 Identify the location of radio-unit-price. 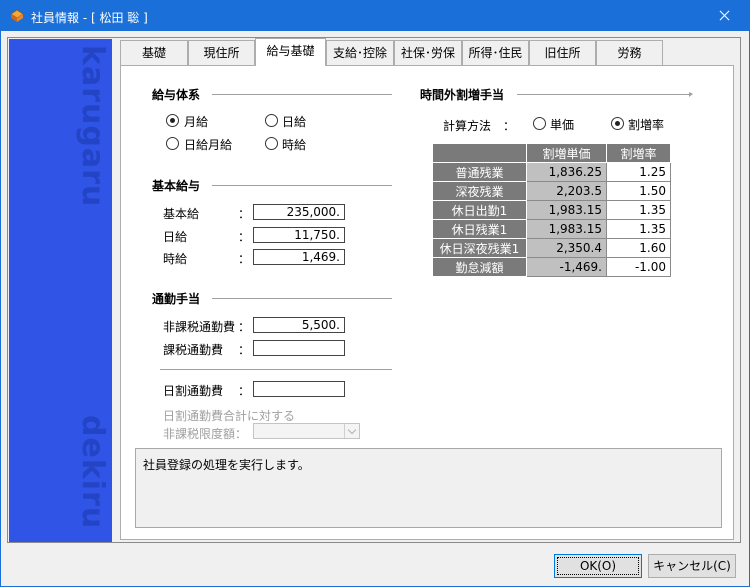
(539, 123).